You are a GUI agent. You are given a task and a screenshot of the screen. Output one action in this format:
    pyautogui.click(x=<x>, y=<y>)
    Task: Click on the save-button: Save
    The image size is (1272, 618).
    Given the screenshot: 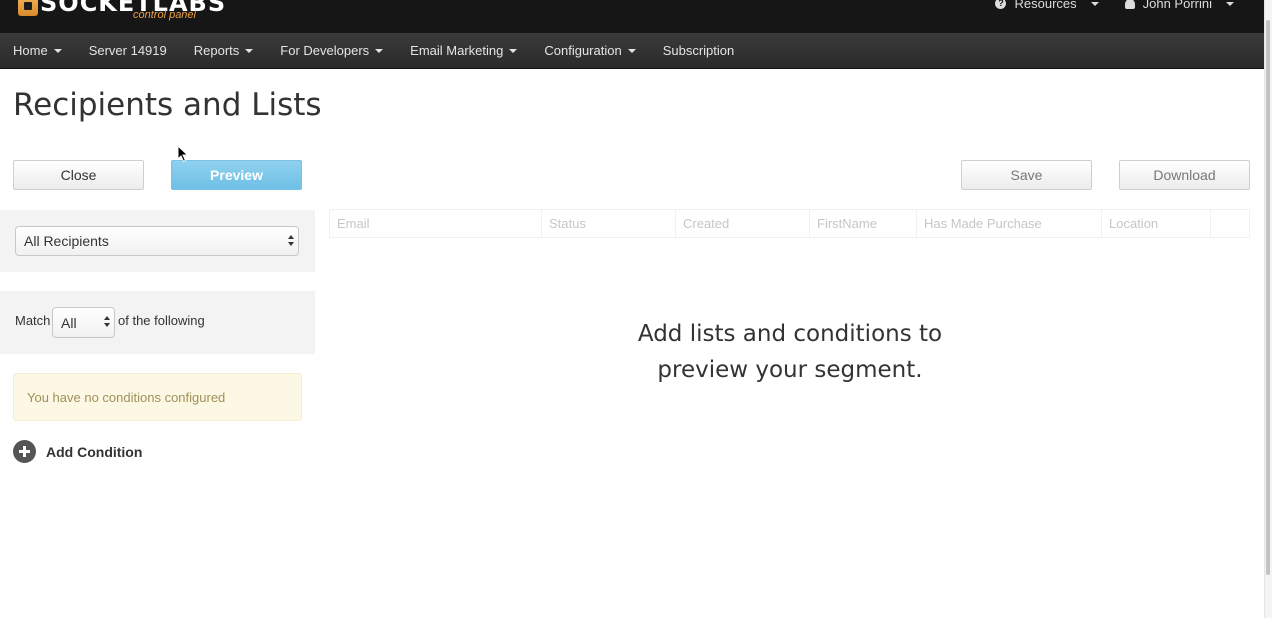 What is the action you would take?
    pyautogui.click(x=1026, y=175)
    